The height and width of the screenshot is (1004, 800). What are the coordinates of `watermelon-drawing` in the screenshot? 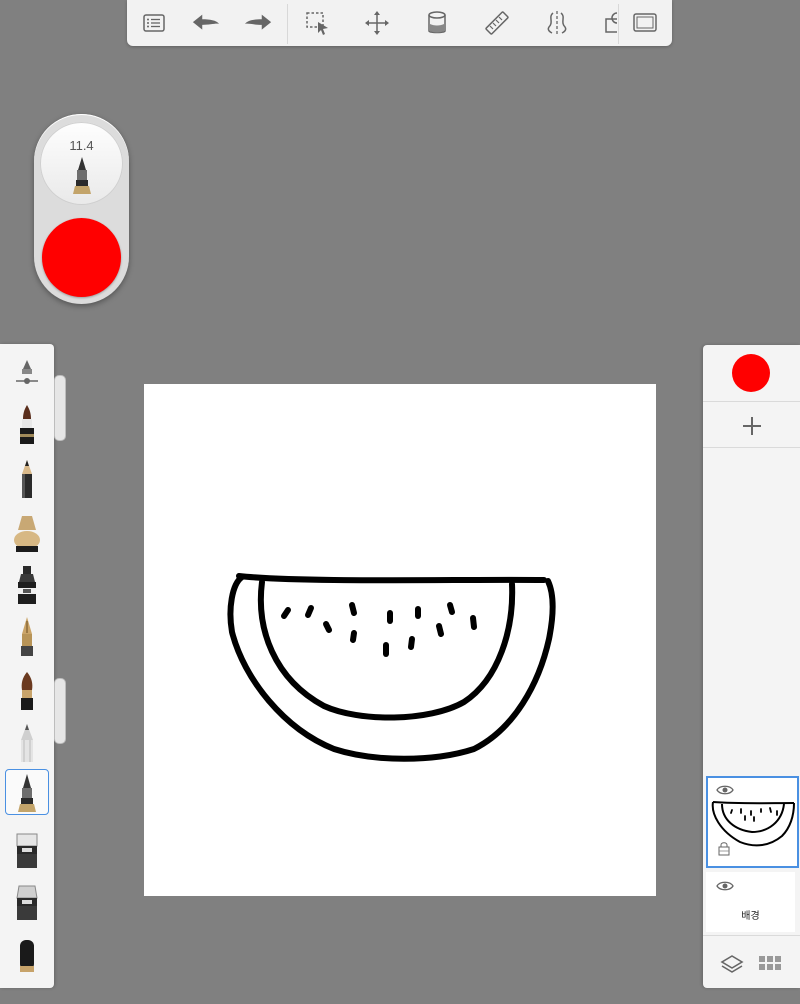 It's located at (391, 667).